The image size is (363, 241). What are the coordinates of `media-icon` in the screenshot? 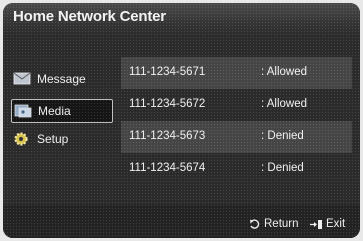 It's located at (24, 111).